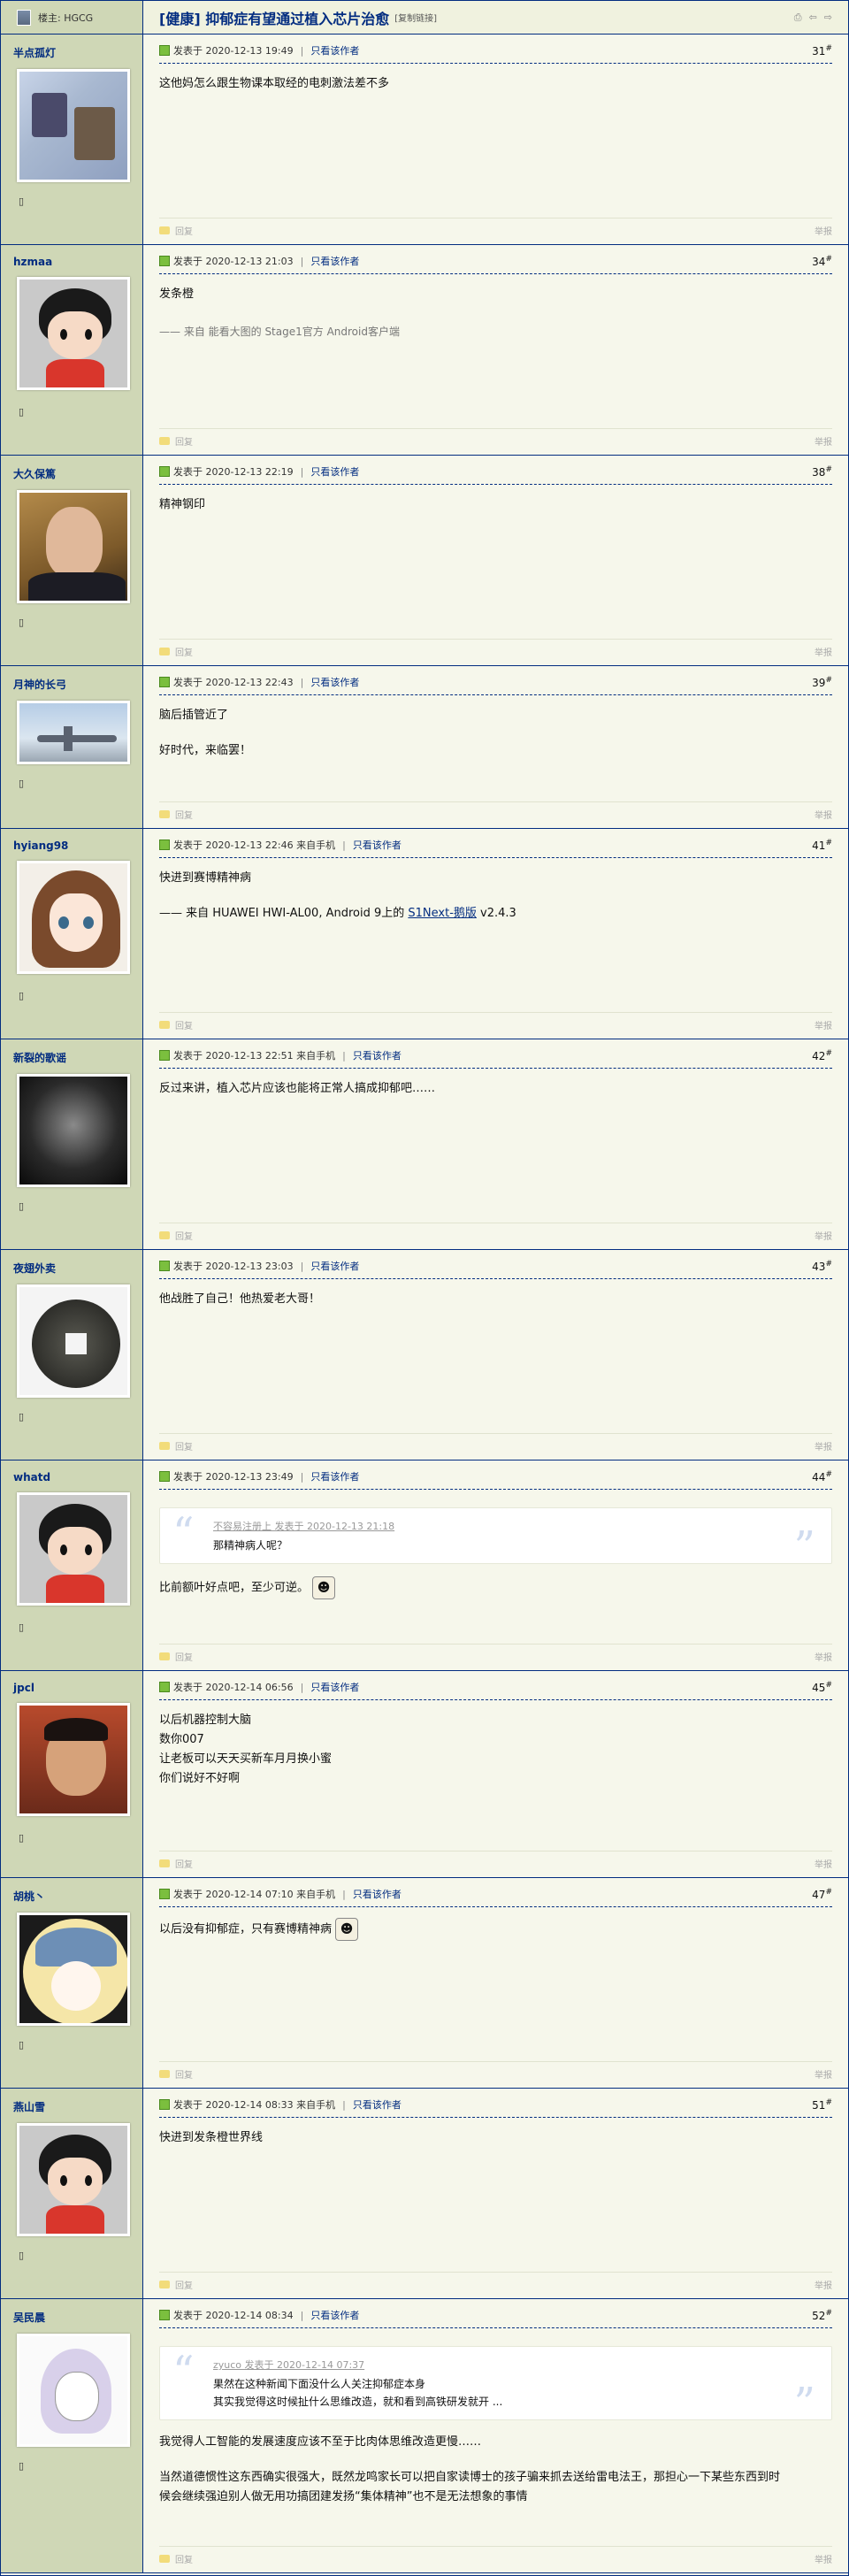  What do you see at coordinates (822, 1266) in the screenshot?
I see `floor-number: 43#` at bounding box center [822, 1266].